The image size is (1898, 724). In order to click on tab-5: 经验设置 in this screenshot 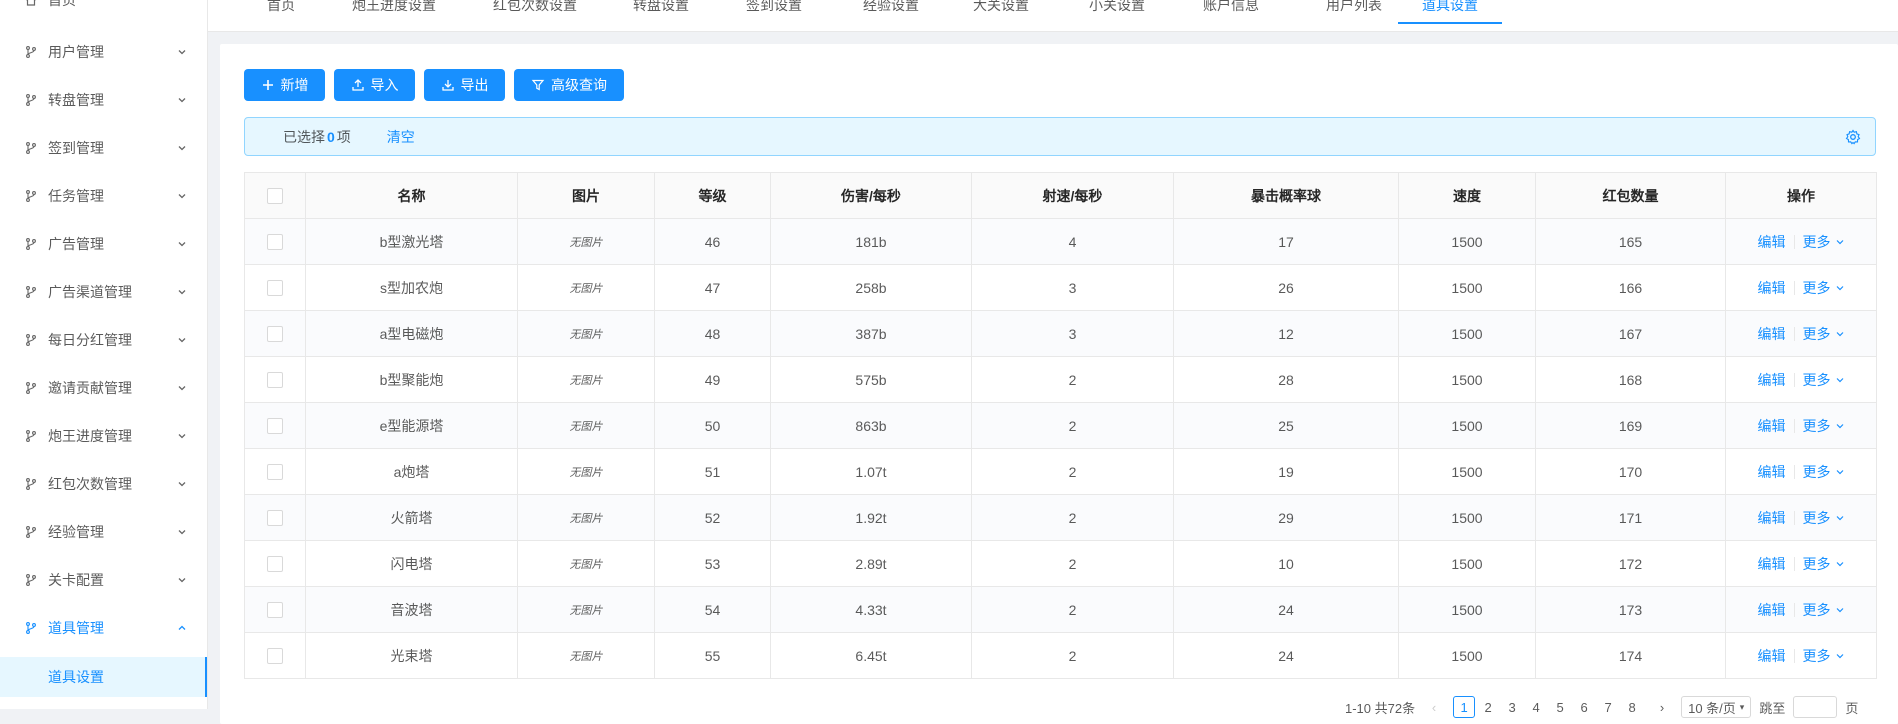, I will do `click(891, 12)`.